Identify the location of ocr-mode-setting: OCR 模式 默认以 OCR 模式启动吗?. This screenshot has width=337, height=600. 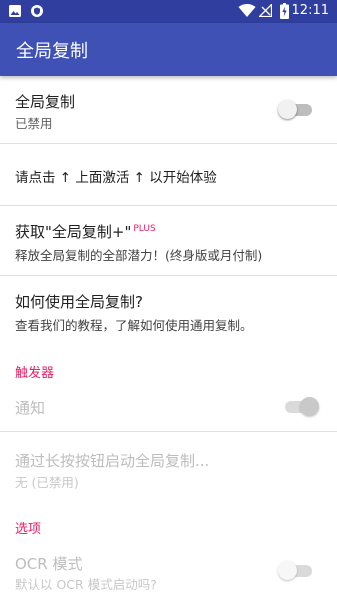
(168, 571).